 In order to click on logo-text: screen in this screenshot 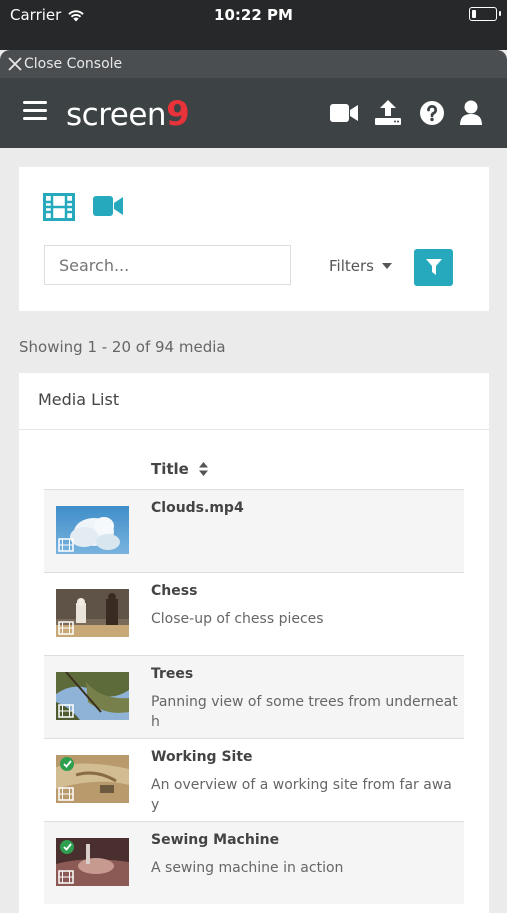, I will do `click(116, 115)`.